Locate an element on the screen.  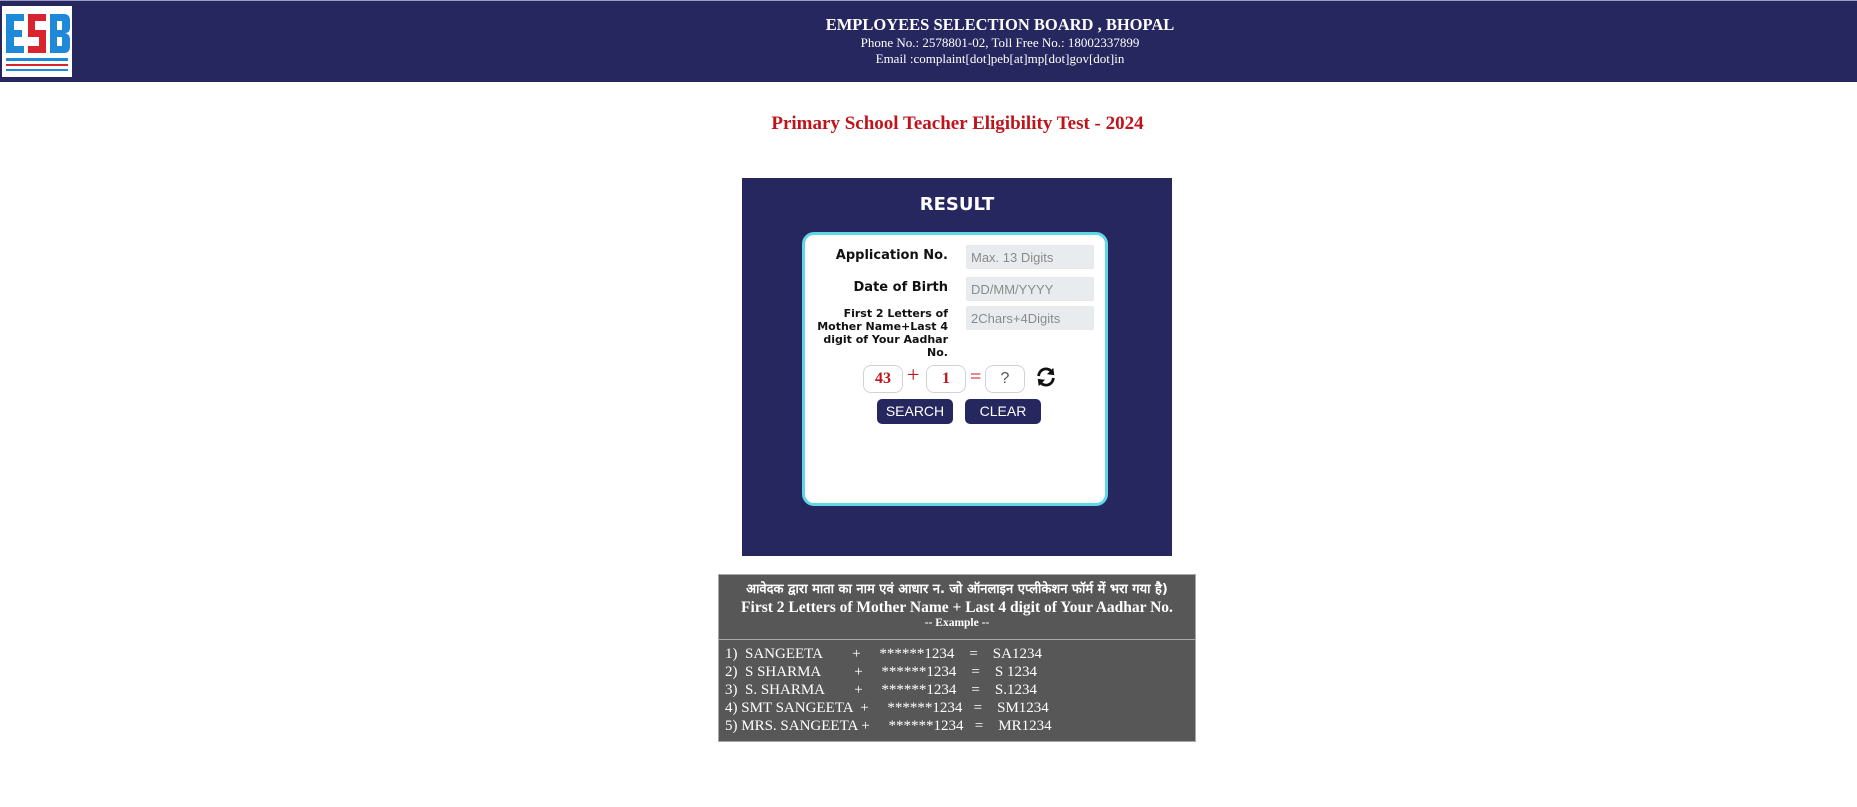
clear-button: CLEAR is located at coordinates (1003, 411).